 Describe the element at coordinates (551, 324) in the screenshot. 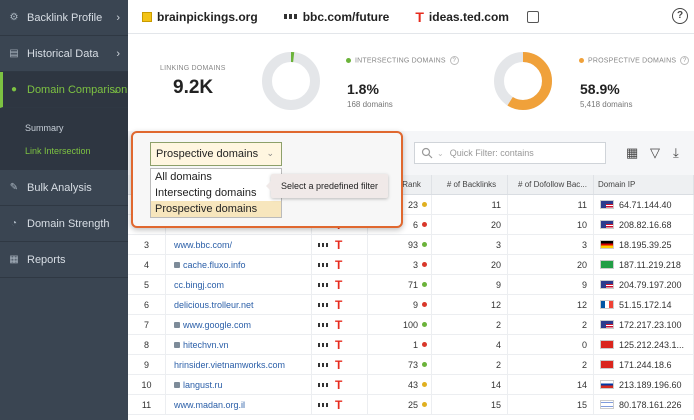

I see `row-dofollow: 2` at that location.